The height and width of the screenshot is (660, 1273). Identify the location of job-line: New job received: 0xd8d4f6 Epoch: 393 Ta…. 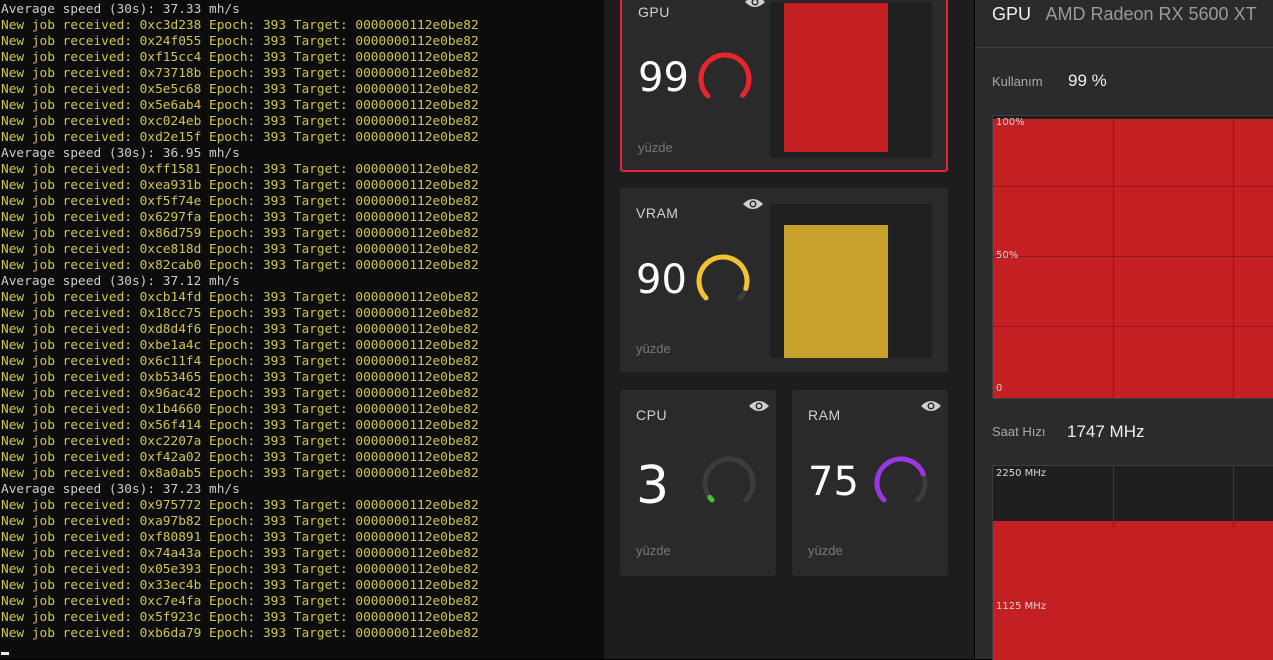
(240, 329).